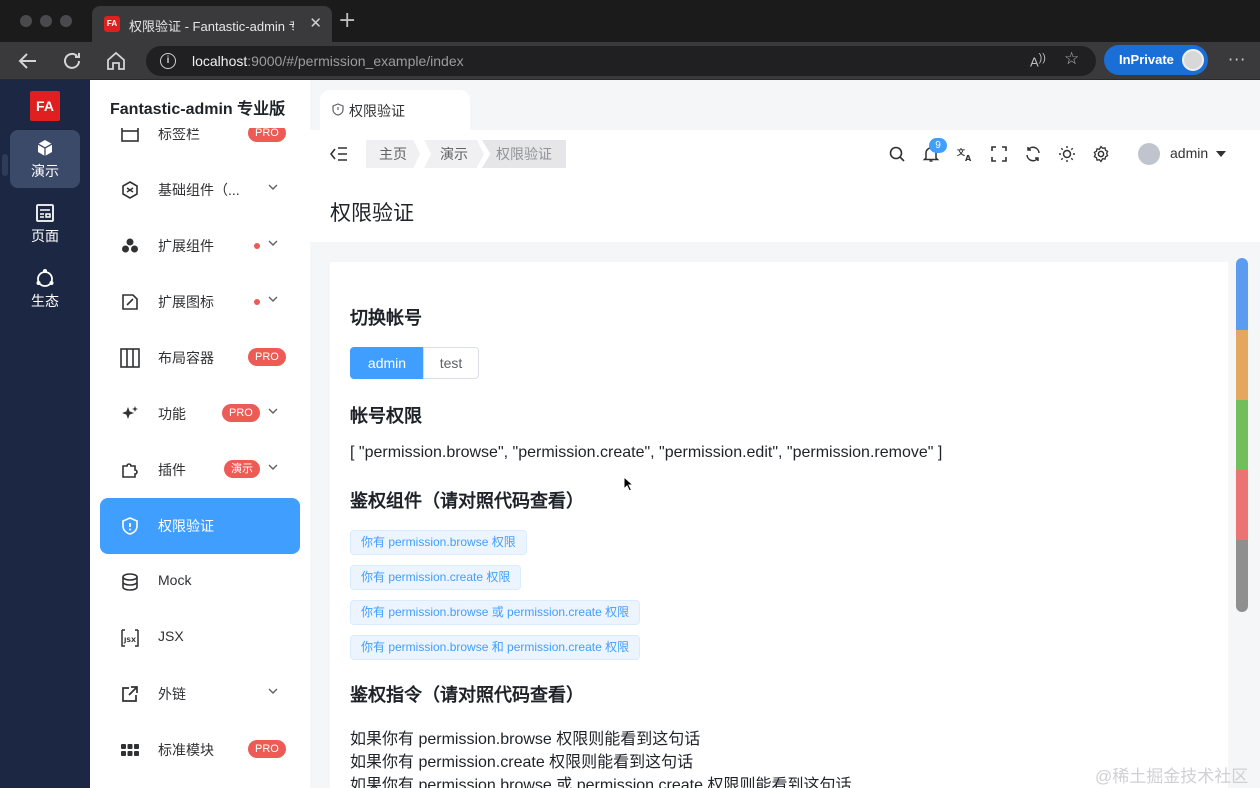  Describe the element at coordinates (72, 61) in the screenshot. I see `reload-icon` at that location.